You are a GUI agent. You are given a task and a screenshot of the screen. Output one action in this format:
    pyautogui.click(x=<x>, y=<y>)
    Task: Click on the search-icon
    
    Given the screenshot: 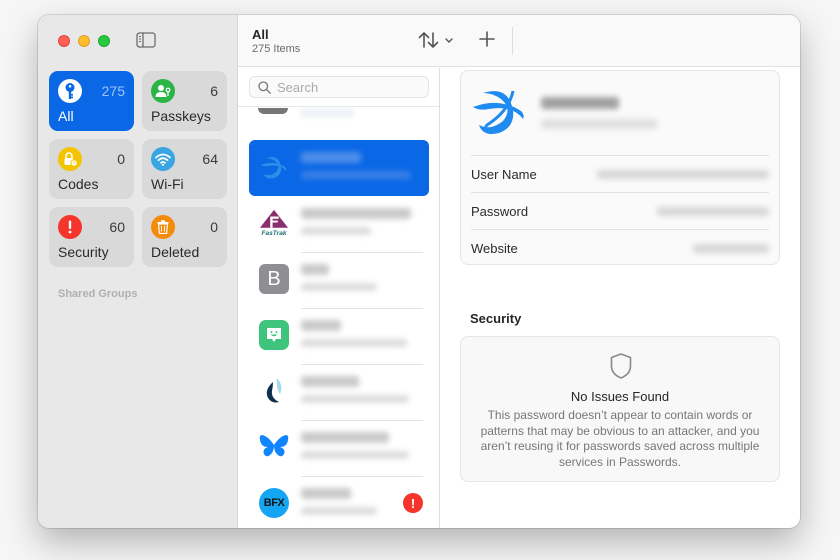 What is the action you would take?
    pyautogui.click(x=264, y=87)
    